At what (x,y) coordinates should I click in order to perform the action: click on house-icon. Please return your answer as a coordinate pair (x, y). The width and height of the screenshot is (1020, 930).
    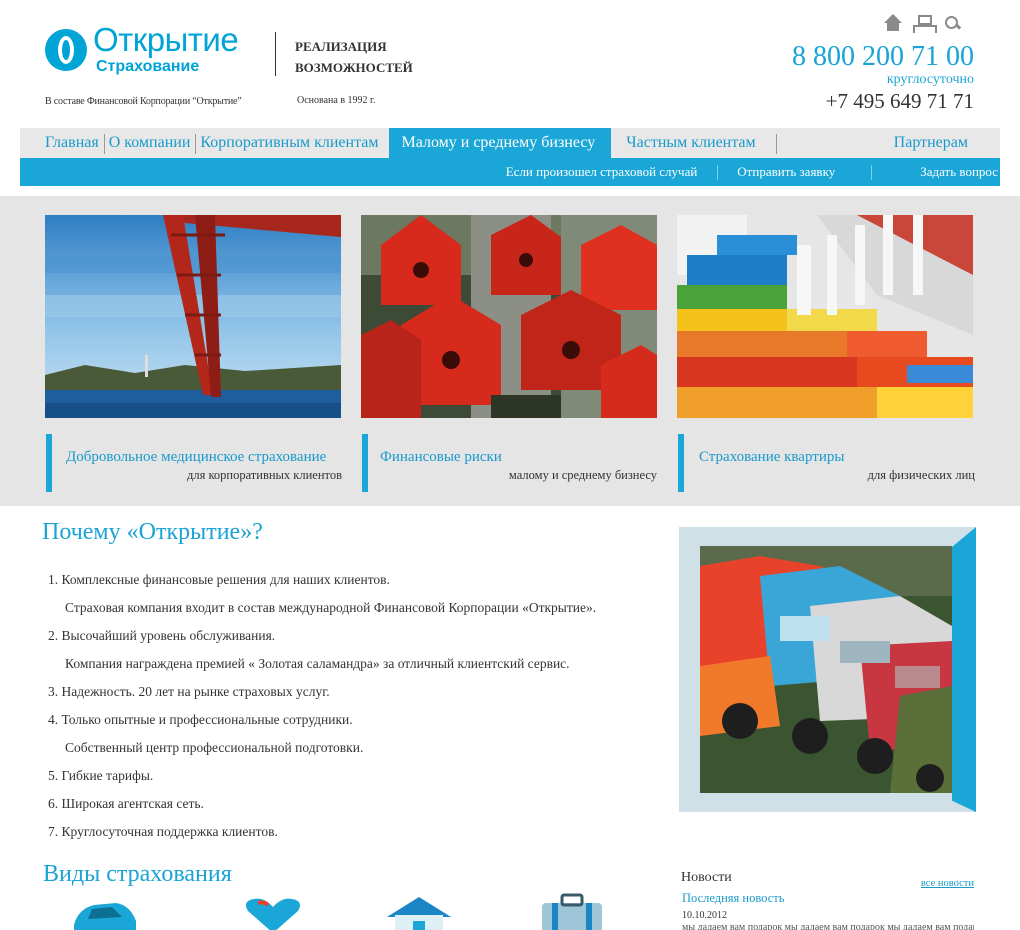
    Looking at the image, I should click on (420, 911).